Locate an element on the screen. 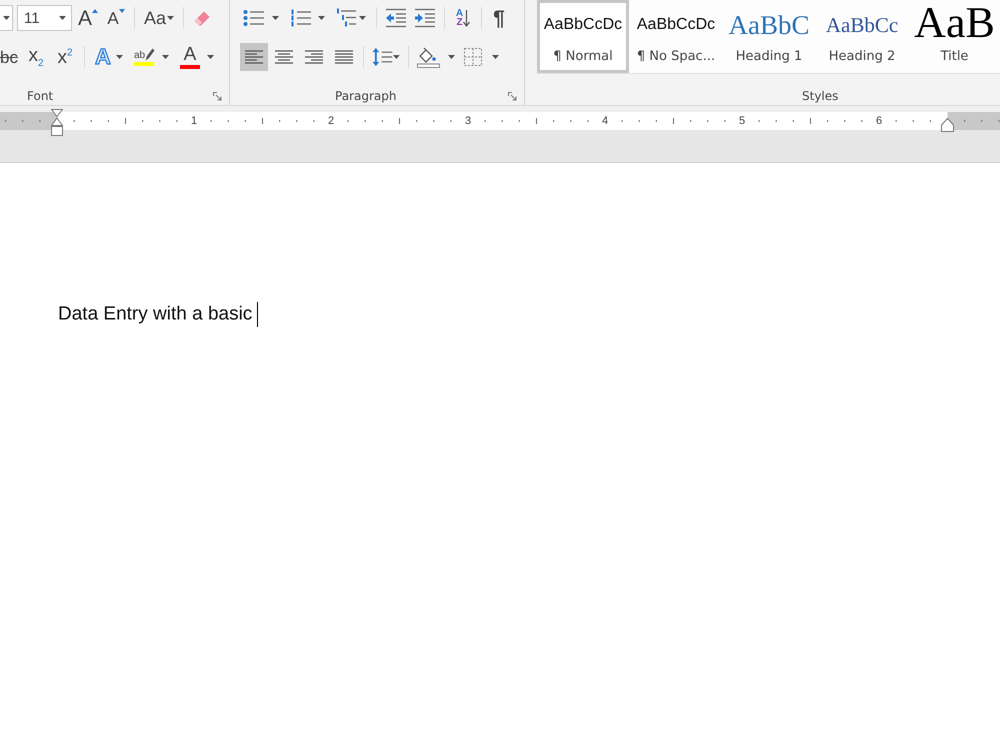  style-gallery-item: AaBbCc Heading 2 is located at coordinates (862, 36).